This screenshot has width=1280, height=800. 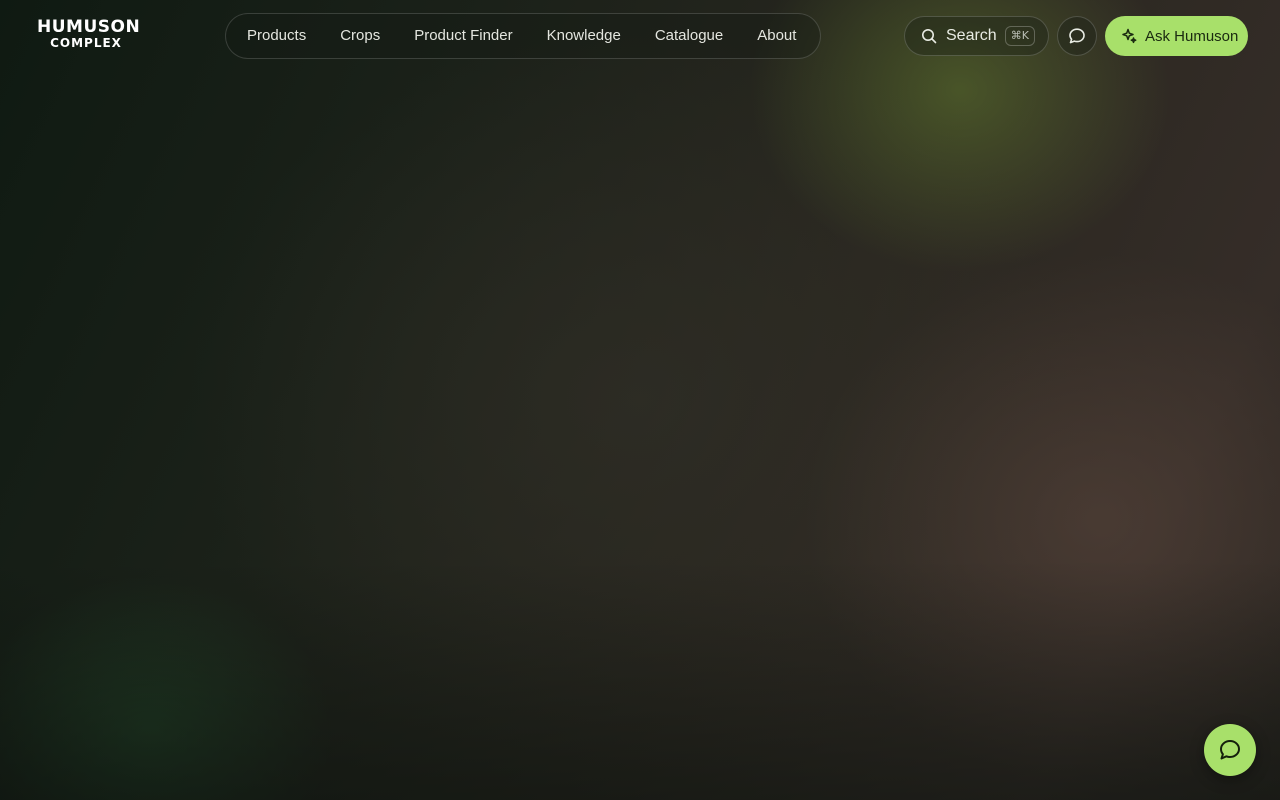 I want to click on ask-humuson-button: Ask Humuson, so click(x=1176, y=36).